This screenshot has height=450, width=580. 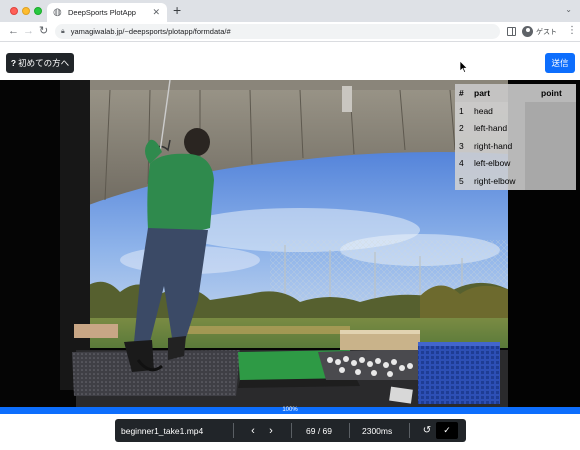 I want to click on submit-button: 送信, so click(x=560, y=63).